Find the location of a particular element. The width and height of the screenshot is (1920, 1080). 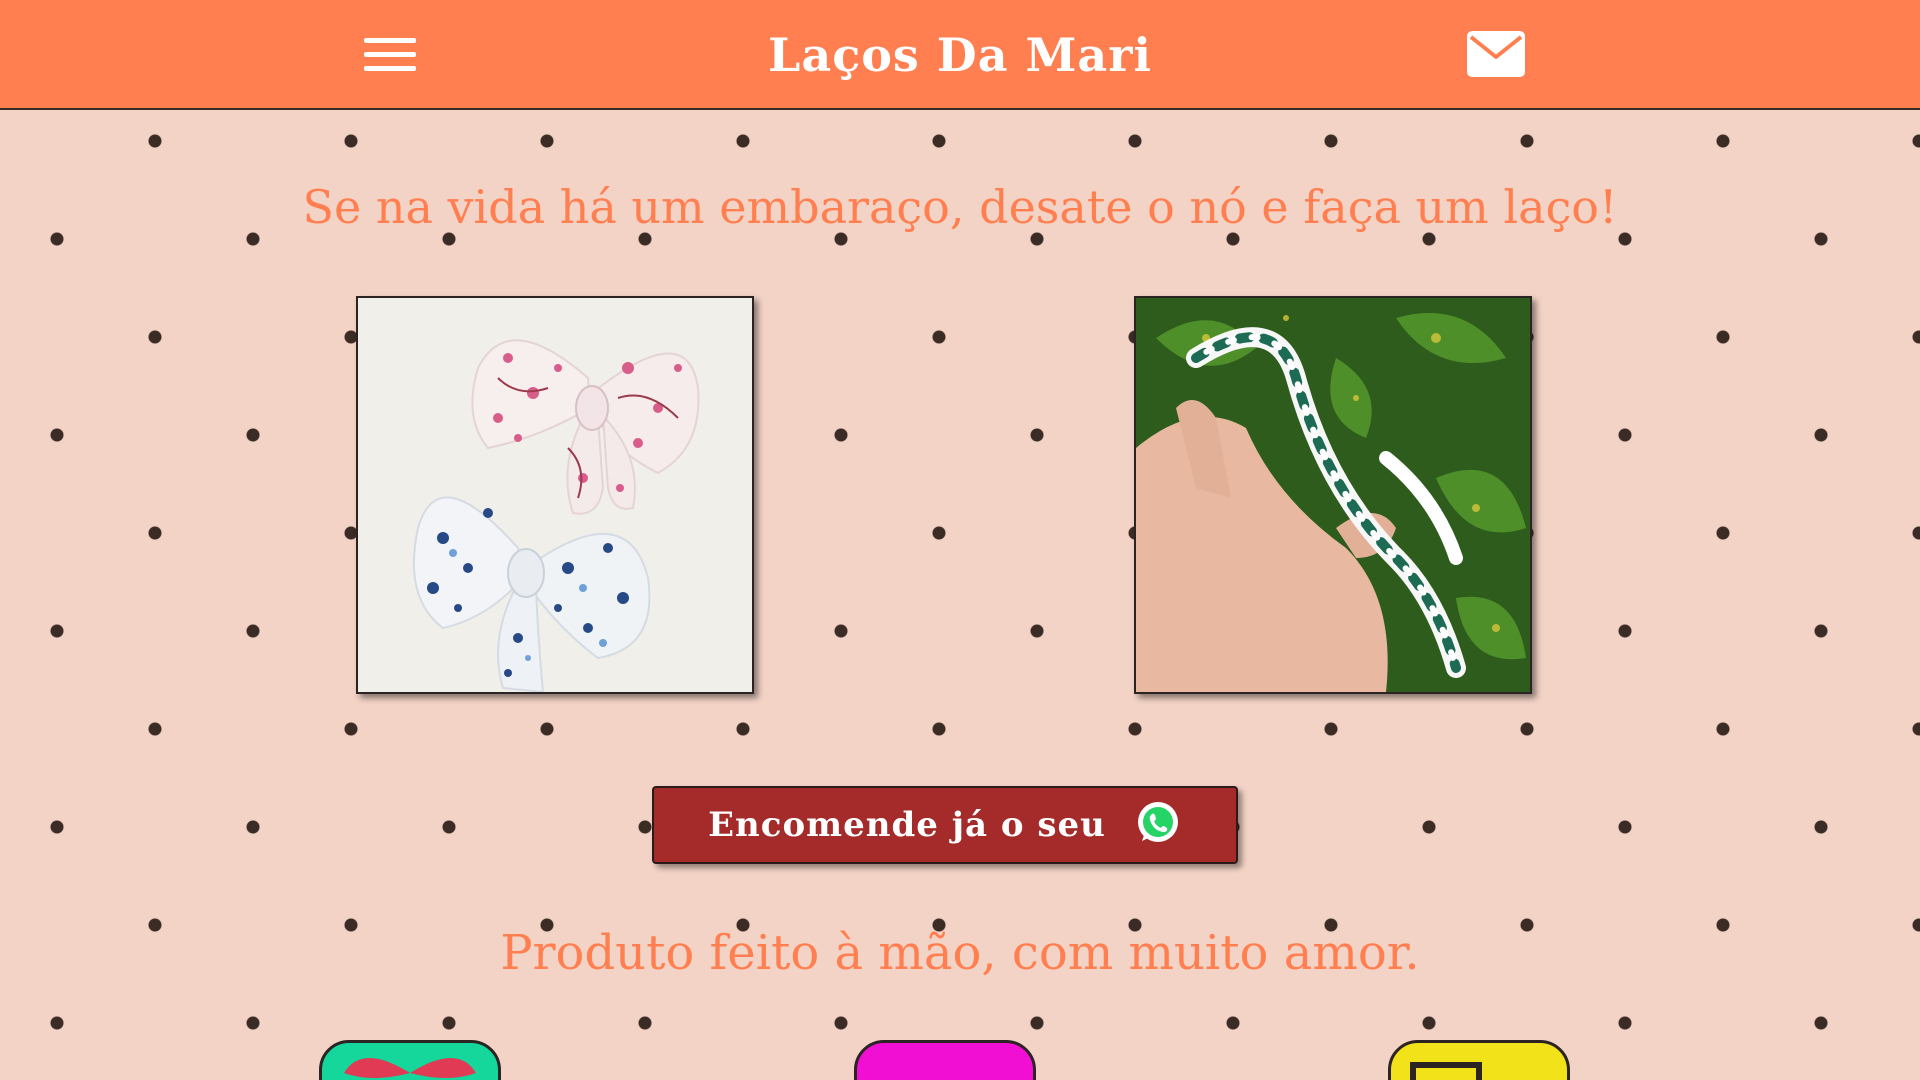

box-icon is located at coordinates (1446, 1071).